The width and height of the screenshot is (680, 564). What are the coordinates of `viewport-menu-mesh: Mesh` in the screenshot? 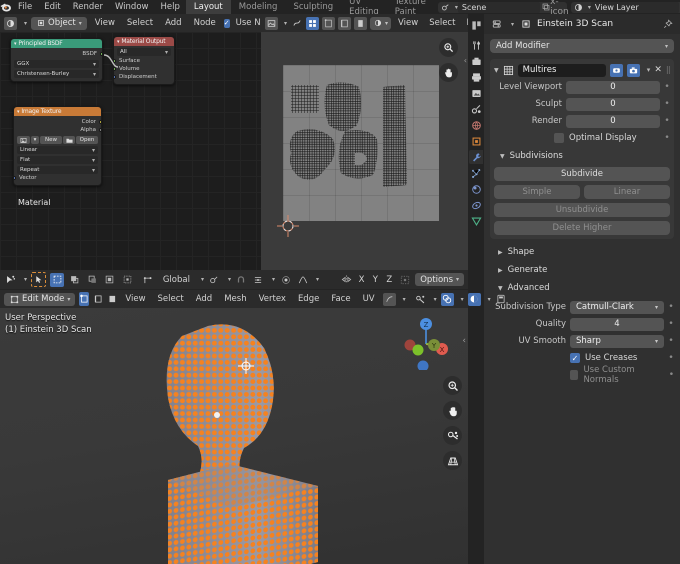 It's located at (235, 299).